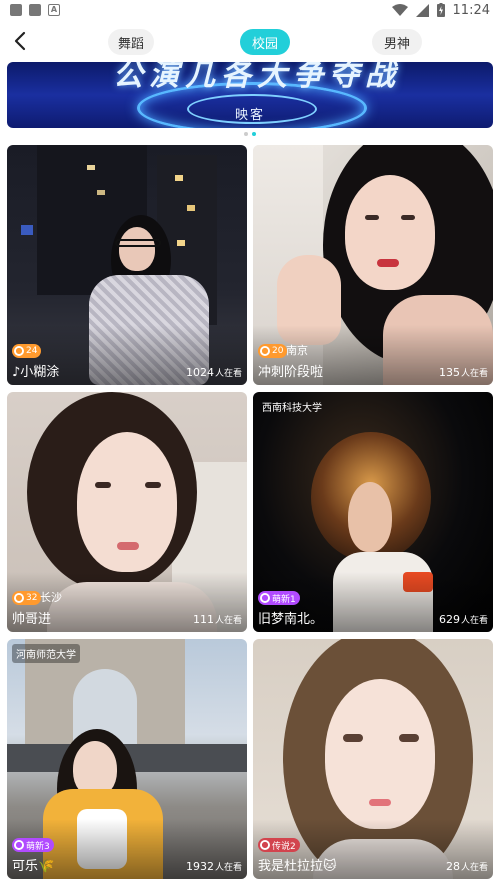 Image resolution: width=500 pixels, height=889 pixels. I want to click on live-card: 河南师范大学 ● 萌新3 可乐🌾 1932人在看, so click(127, 759).